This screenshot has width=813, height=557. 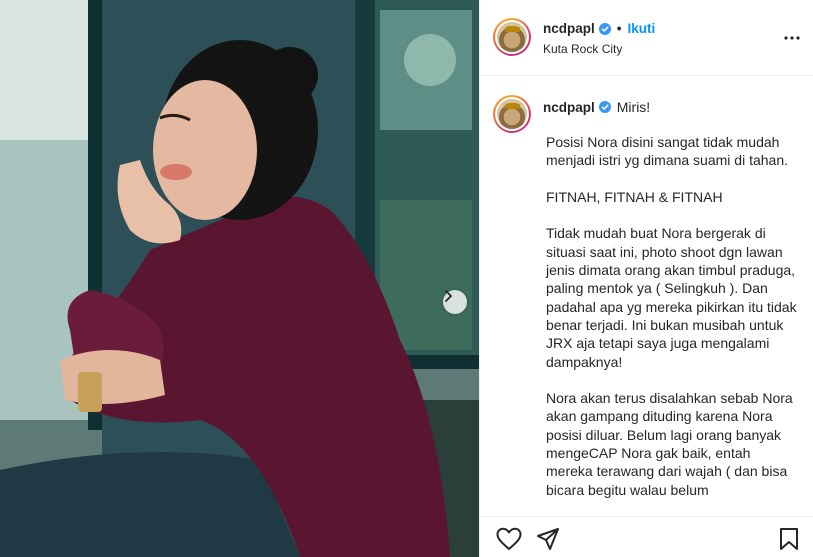 What do you see at coordinates (509, 538) in the screenshot?
I see `heart-icon` at bounding box center [509, 538].